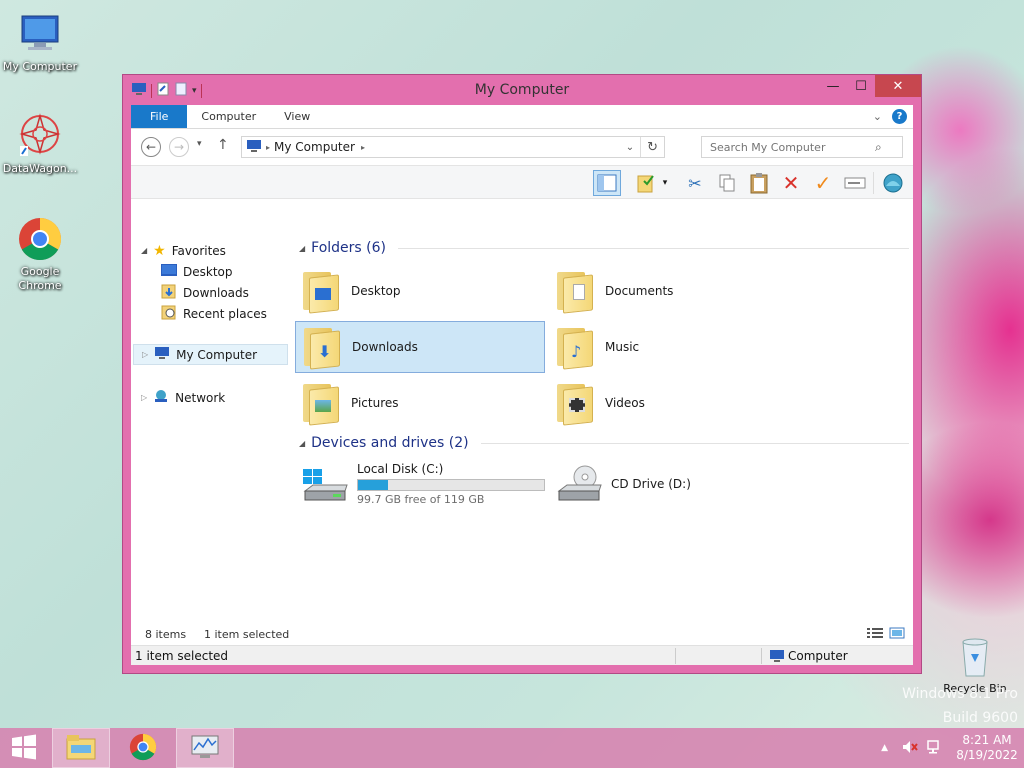 The image size is (1024, 768). Describe the element at coordinates (791, 183) in the screenshot. I see `delete-button: ✕` at that location.